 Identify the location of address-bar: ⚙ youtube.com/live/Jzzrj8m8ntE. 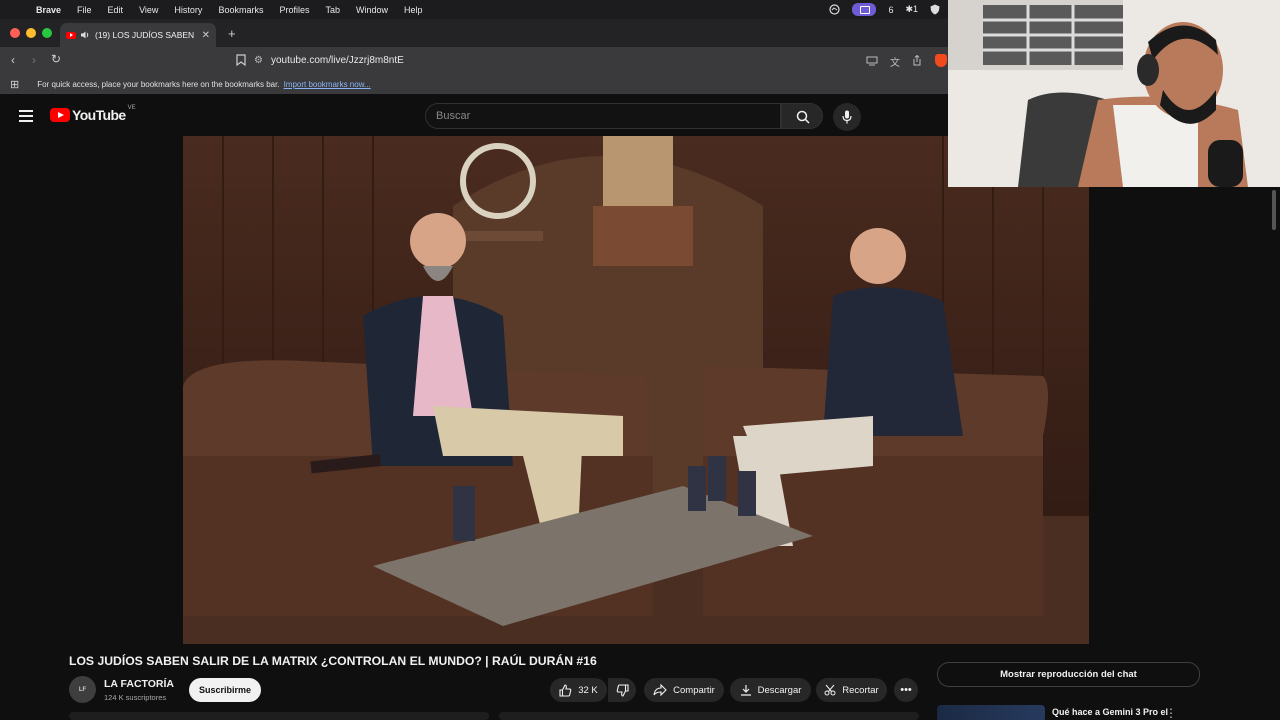
(554, 60).